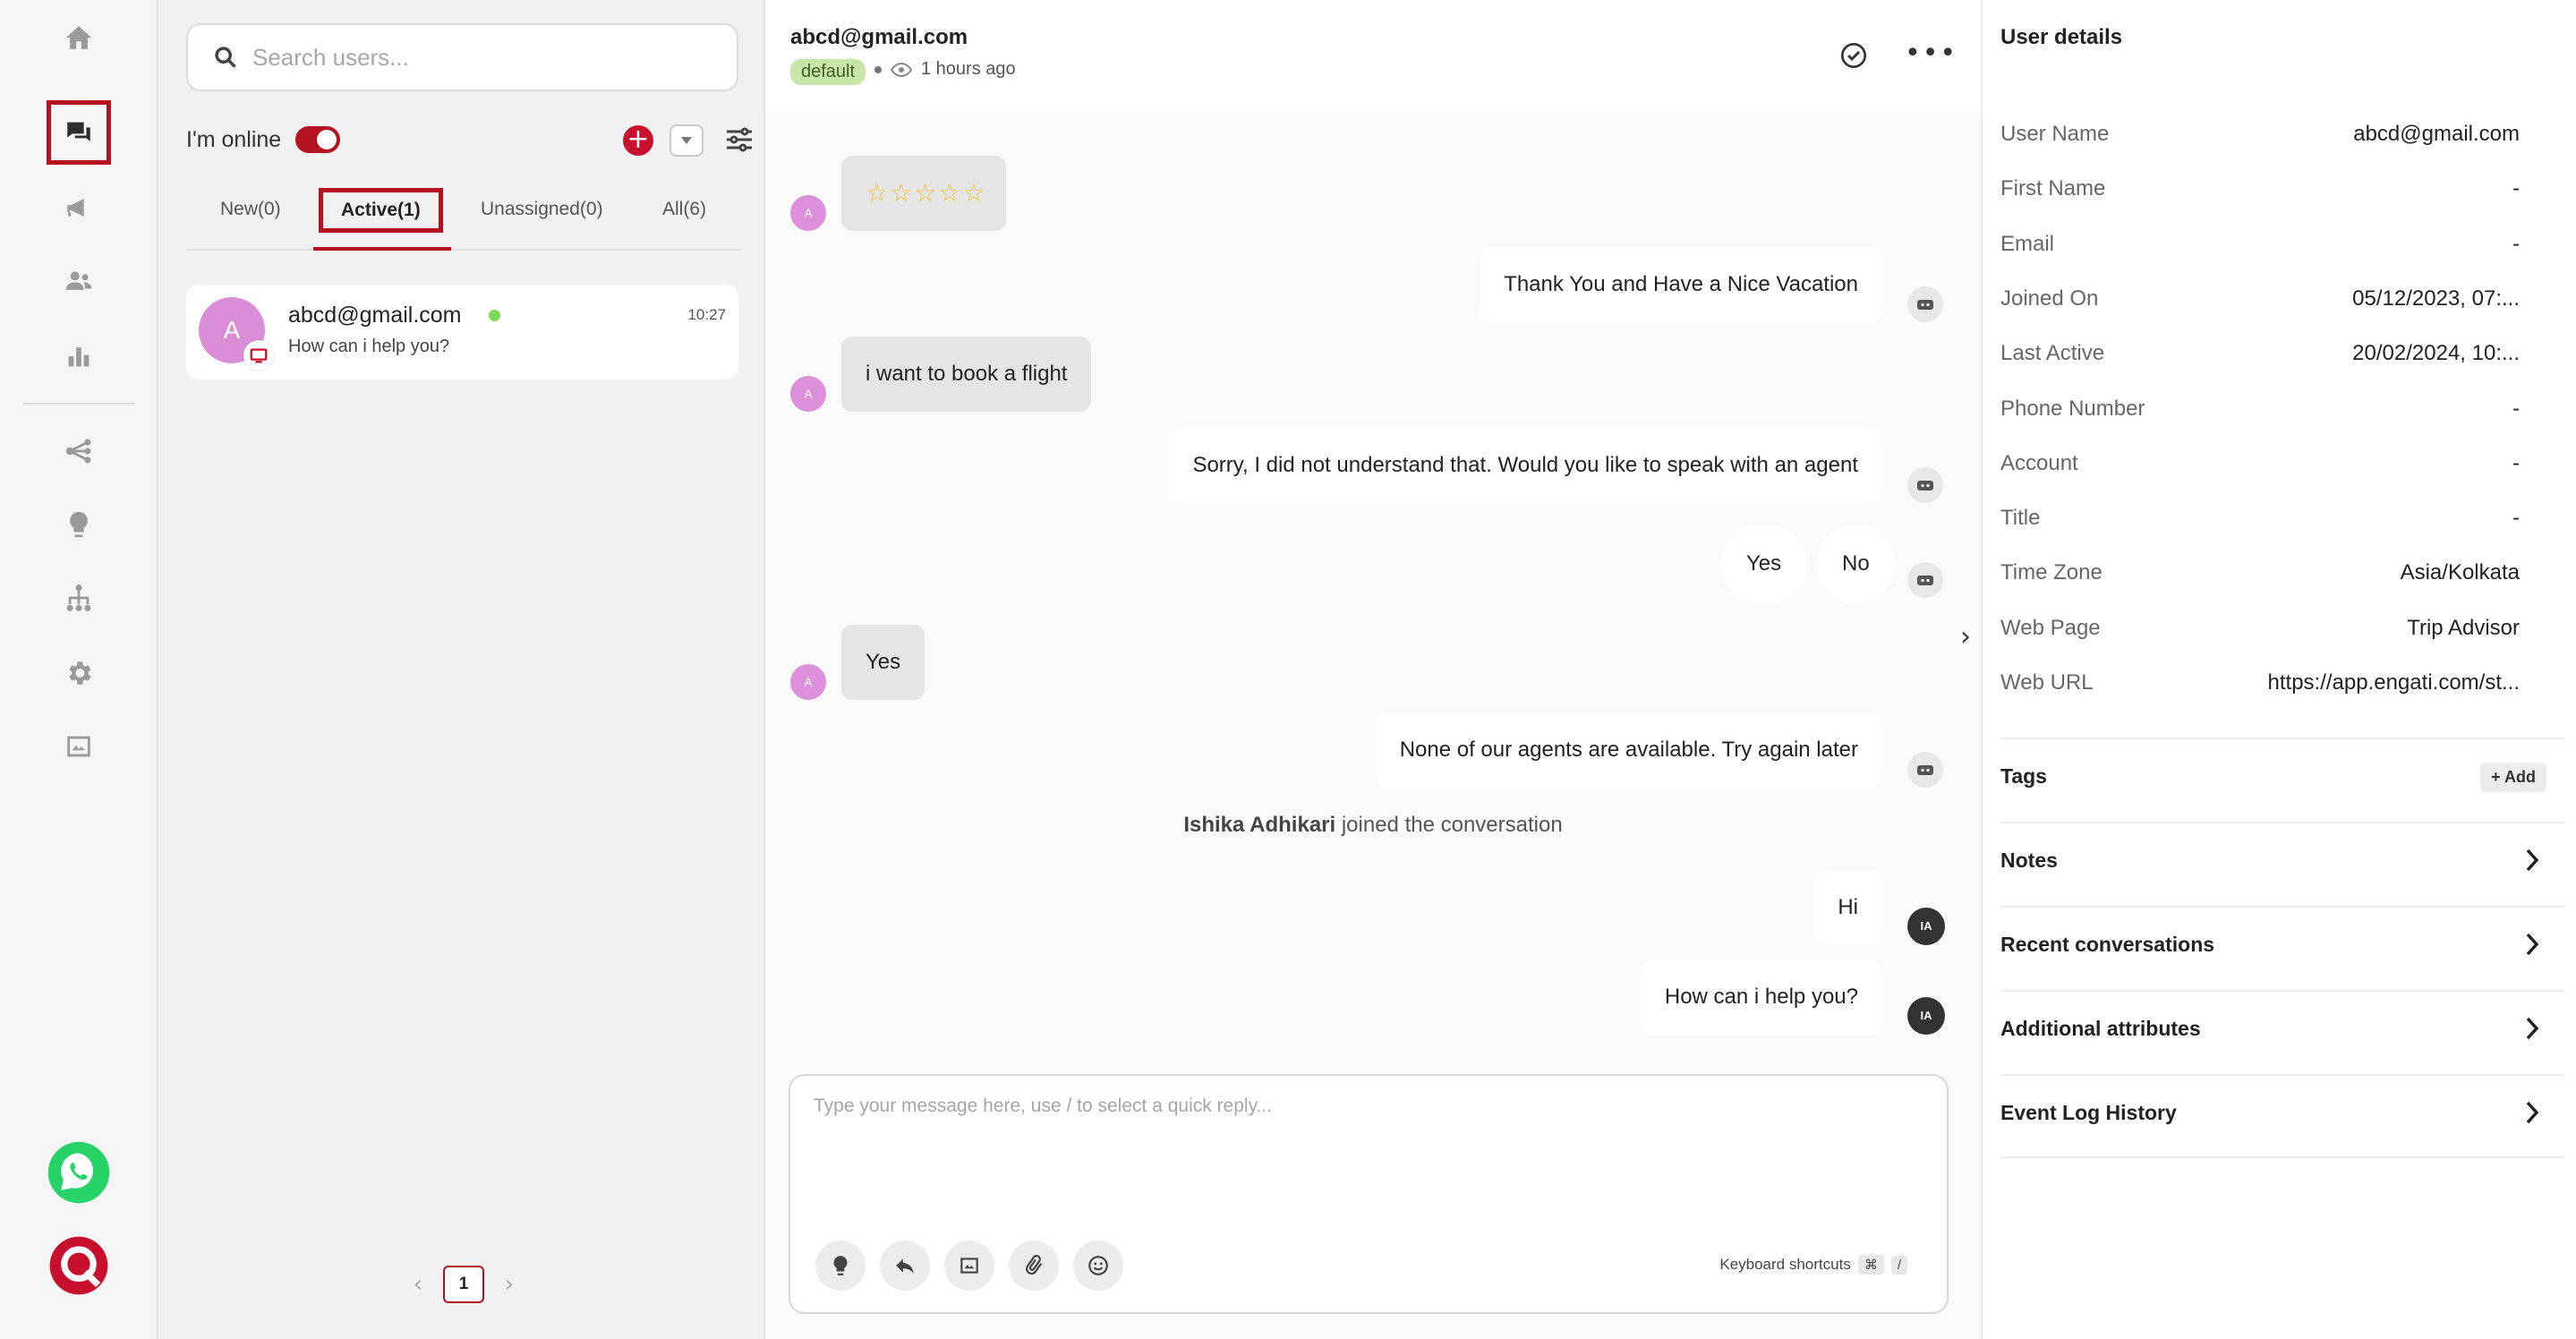 The width and height of the screenshot is (2576, 1339). Describe the element at coordinates (2029, 860) in the screenshot. I see `section-title: Notes` at that location.